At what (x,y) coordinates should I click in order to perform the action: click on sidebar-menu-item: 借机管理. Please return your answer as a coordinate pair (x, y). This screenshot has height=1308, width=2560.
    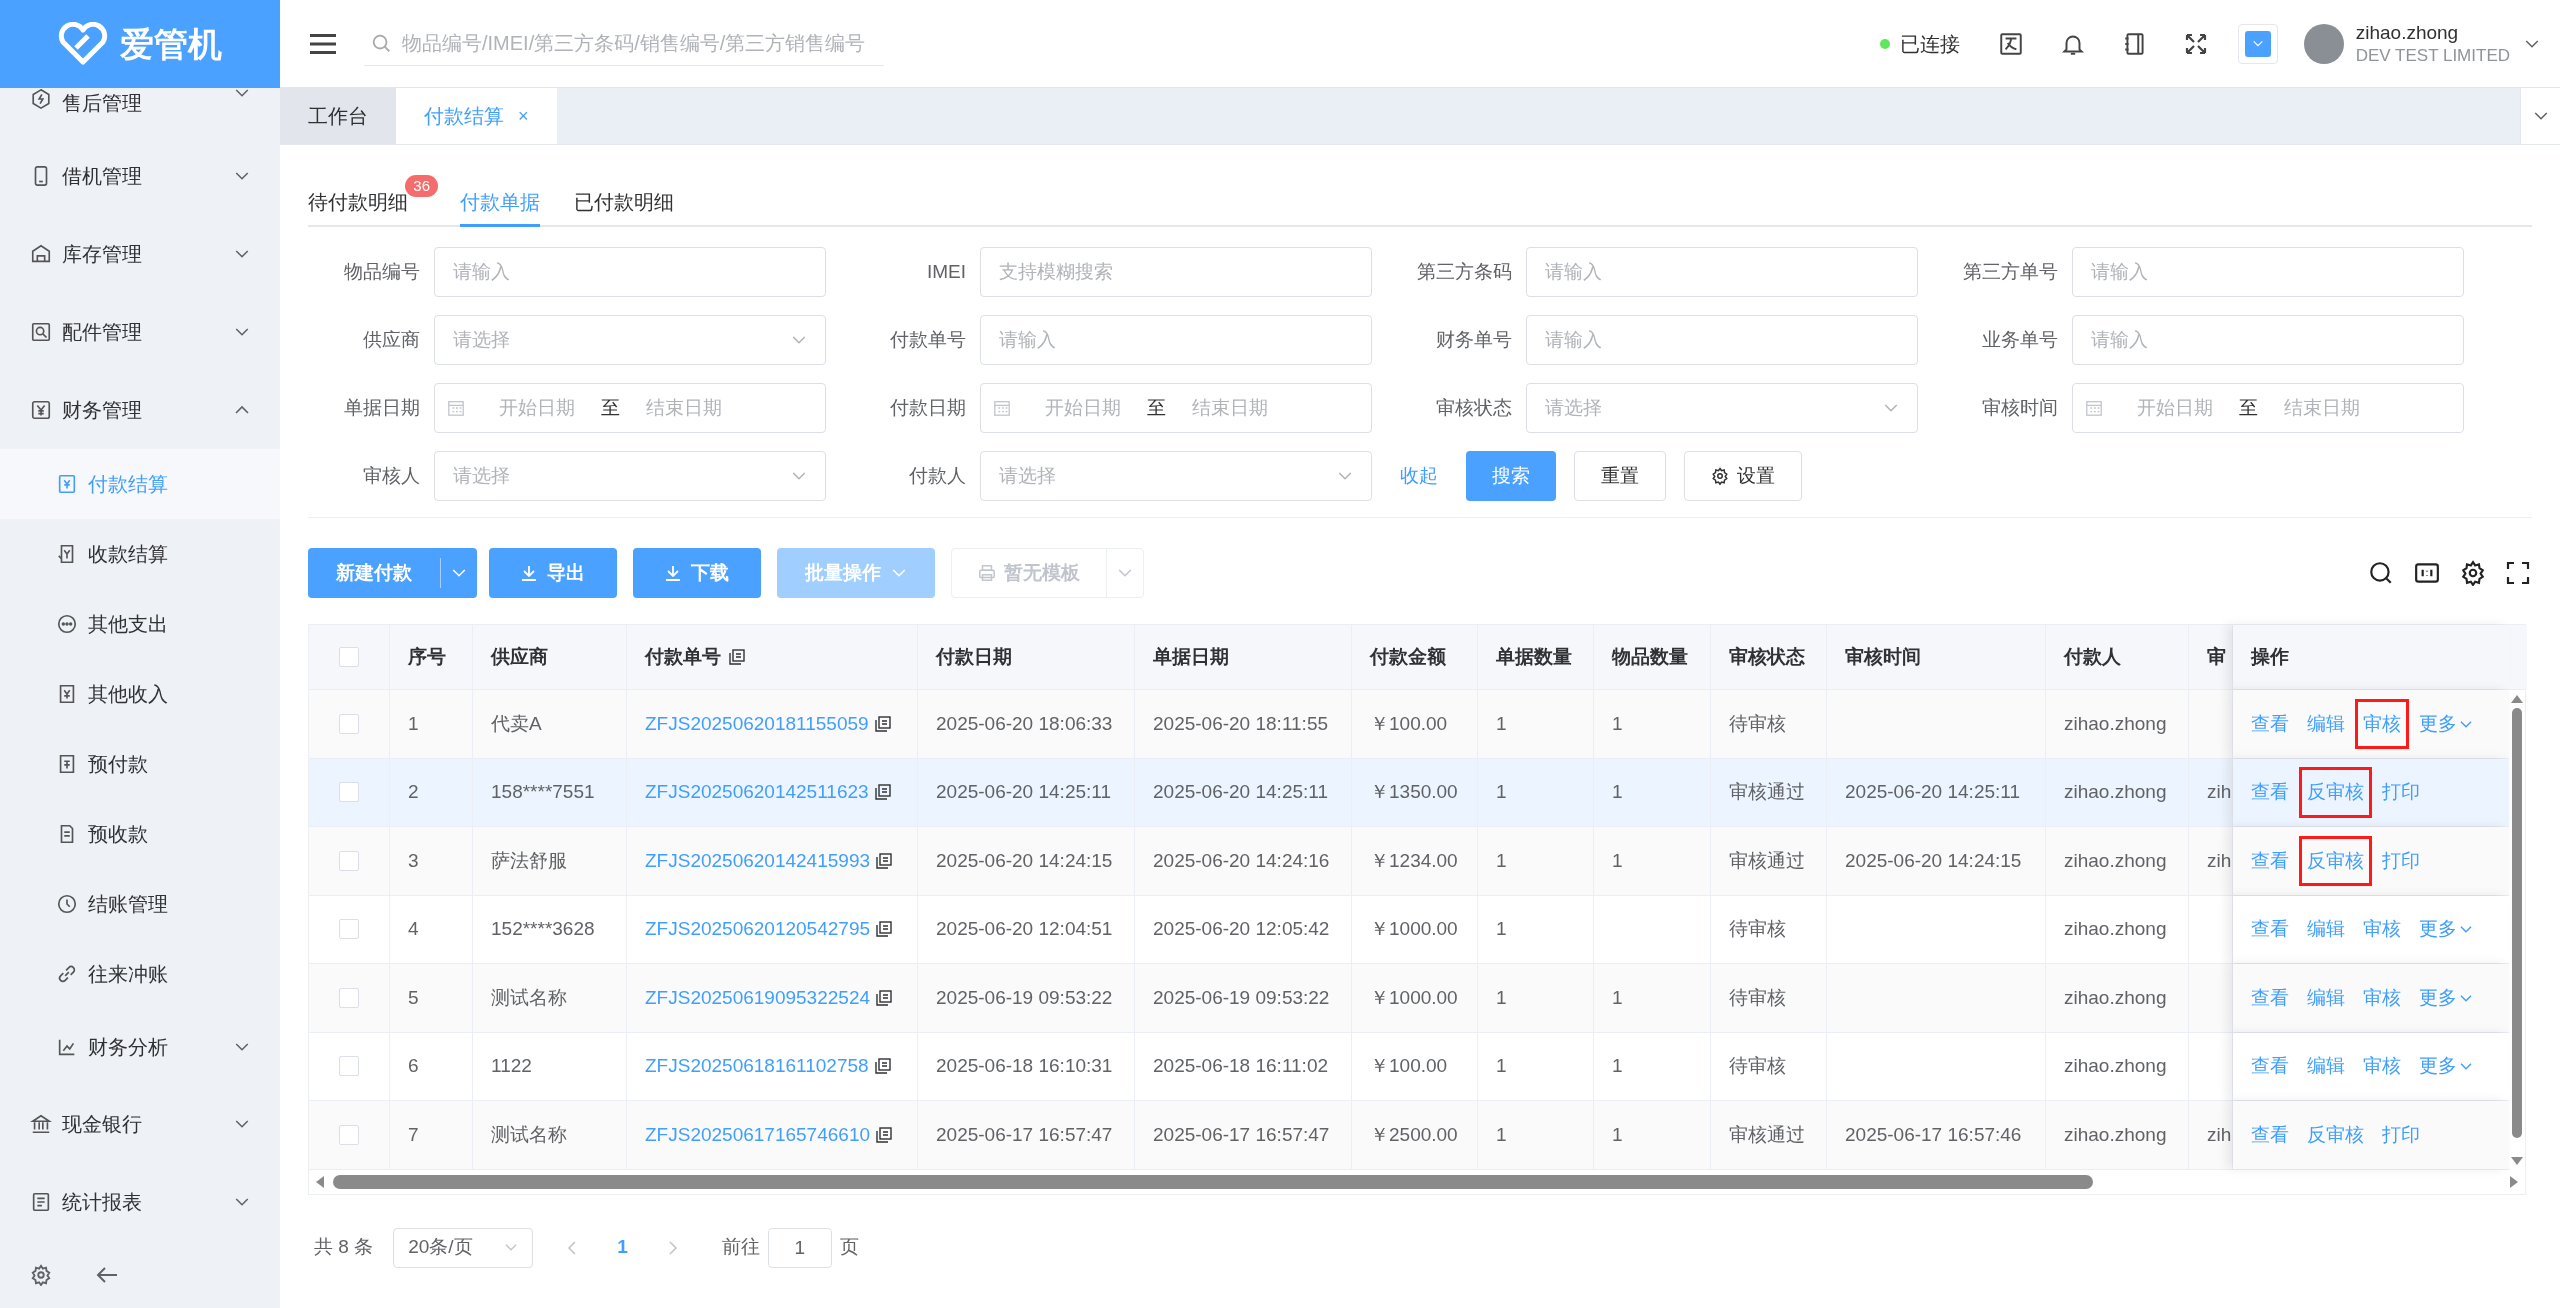
    Looking at the image, I should click on (140, 176).